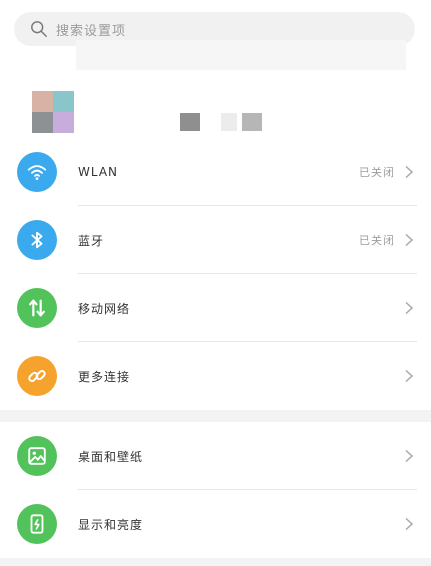 This screenshot has width=431, height=566. I want to click on setting-row-wlan: WLAN 已关闭, so click(215, 172).